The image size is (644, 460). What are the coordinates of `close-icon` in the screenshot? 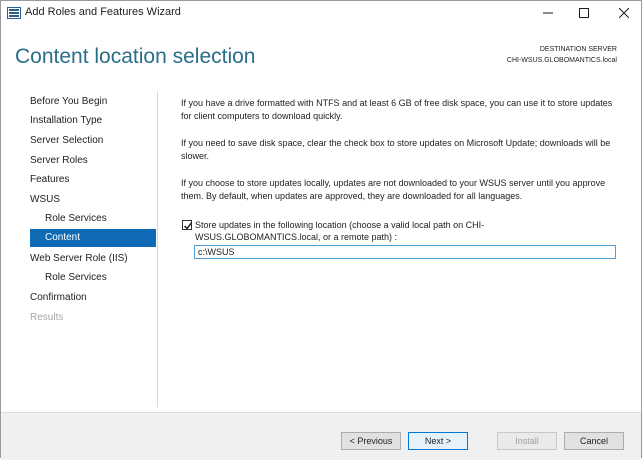 It's located at (624, 13).